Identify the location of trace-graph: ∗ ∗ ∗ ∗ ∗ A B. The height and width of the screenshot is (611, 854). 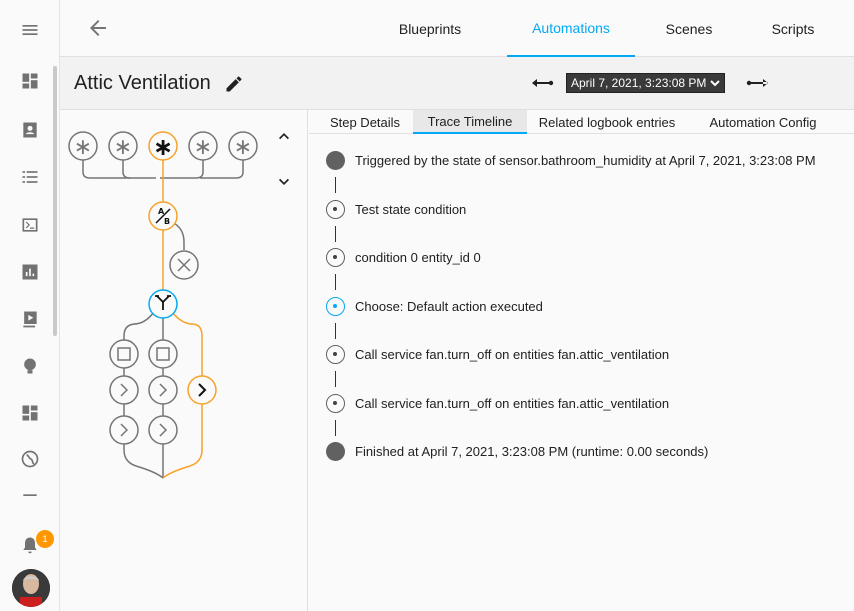
(163, 305).